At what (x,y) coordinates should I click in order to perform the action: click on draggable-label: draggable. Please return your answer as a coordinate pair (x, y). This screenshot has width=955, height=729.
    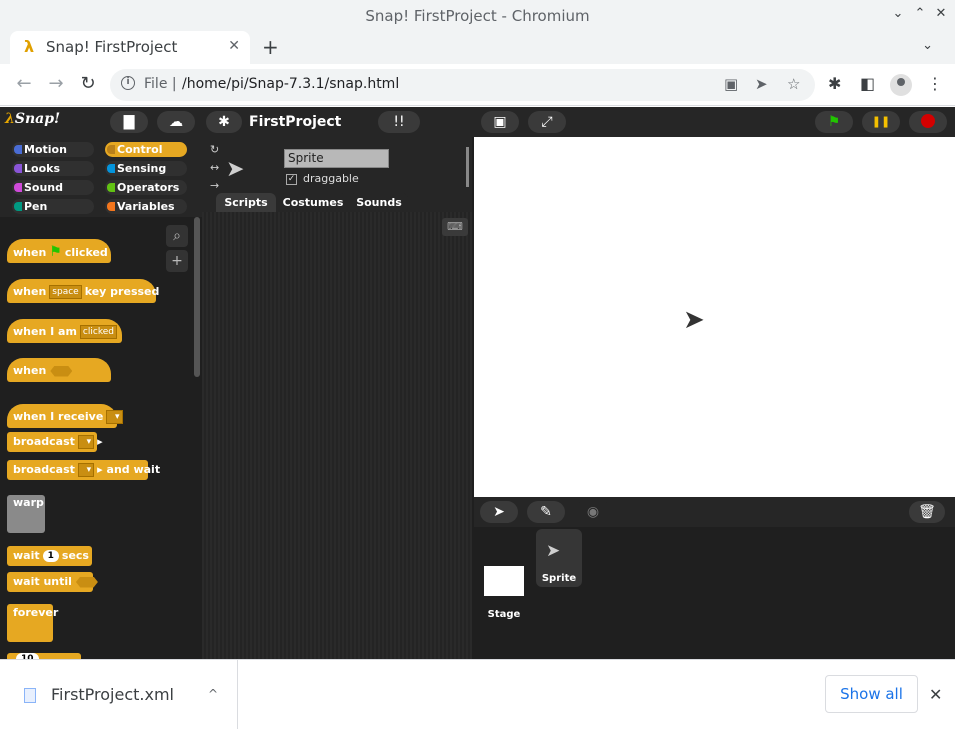
    Looking at the image, I should click on (331, 178).